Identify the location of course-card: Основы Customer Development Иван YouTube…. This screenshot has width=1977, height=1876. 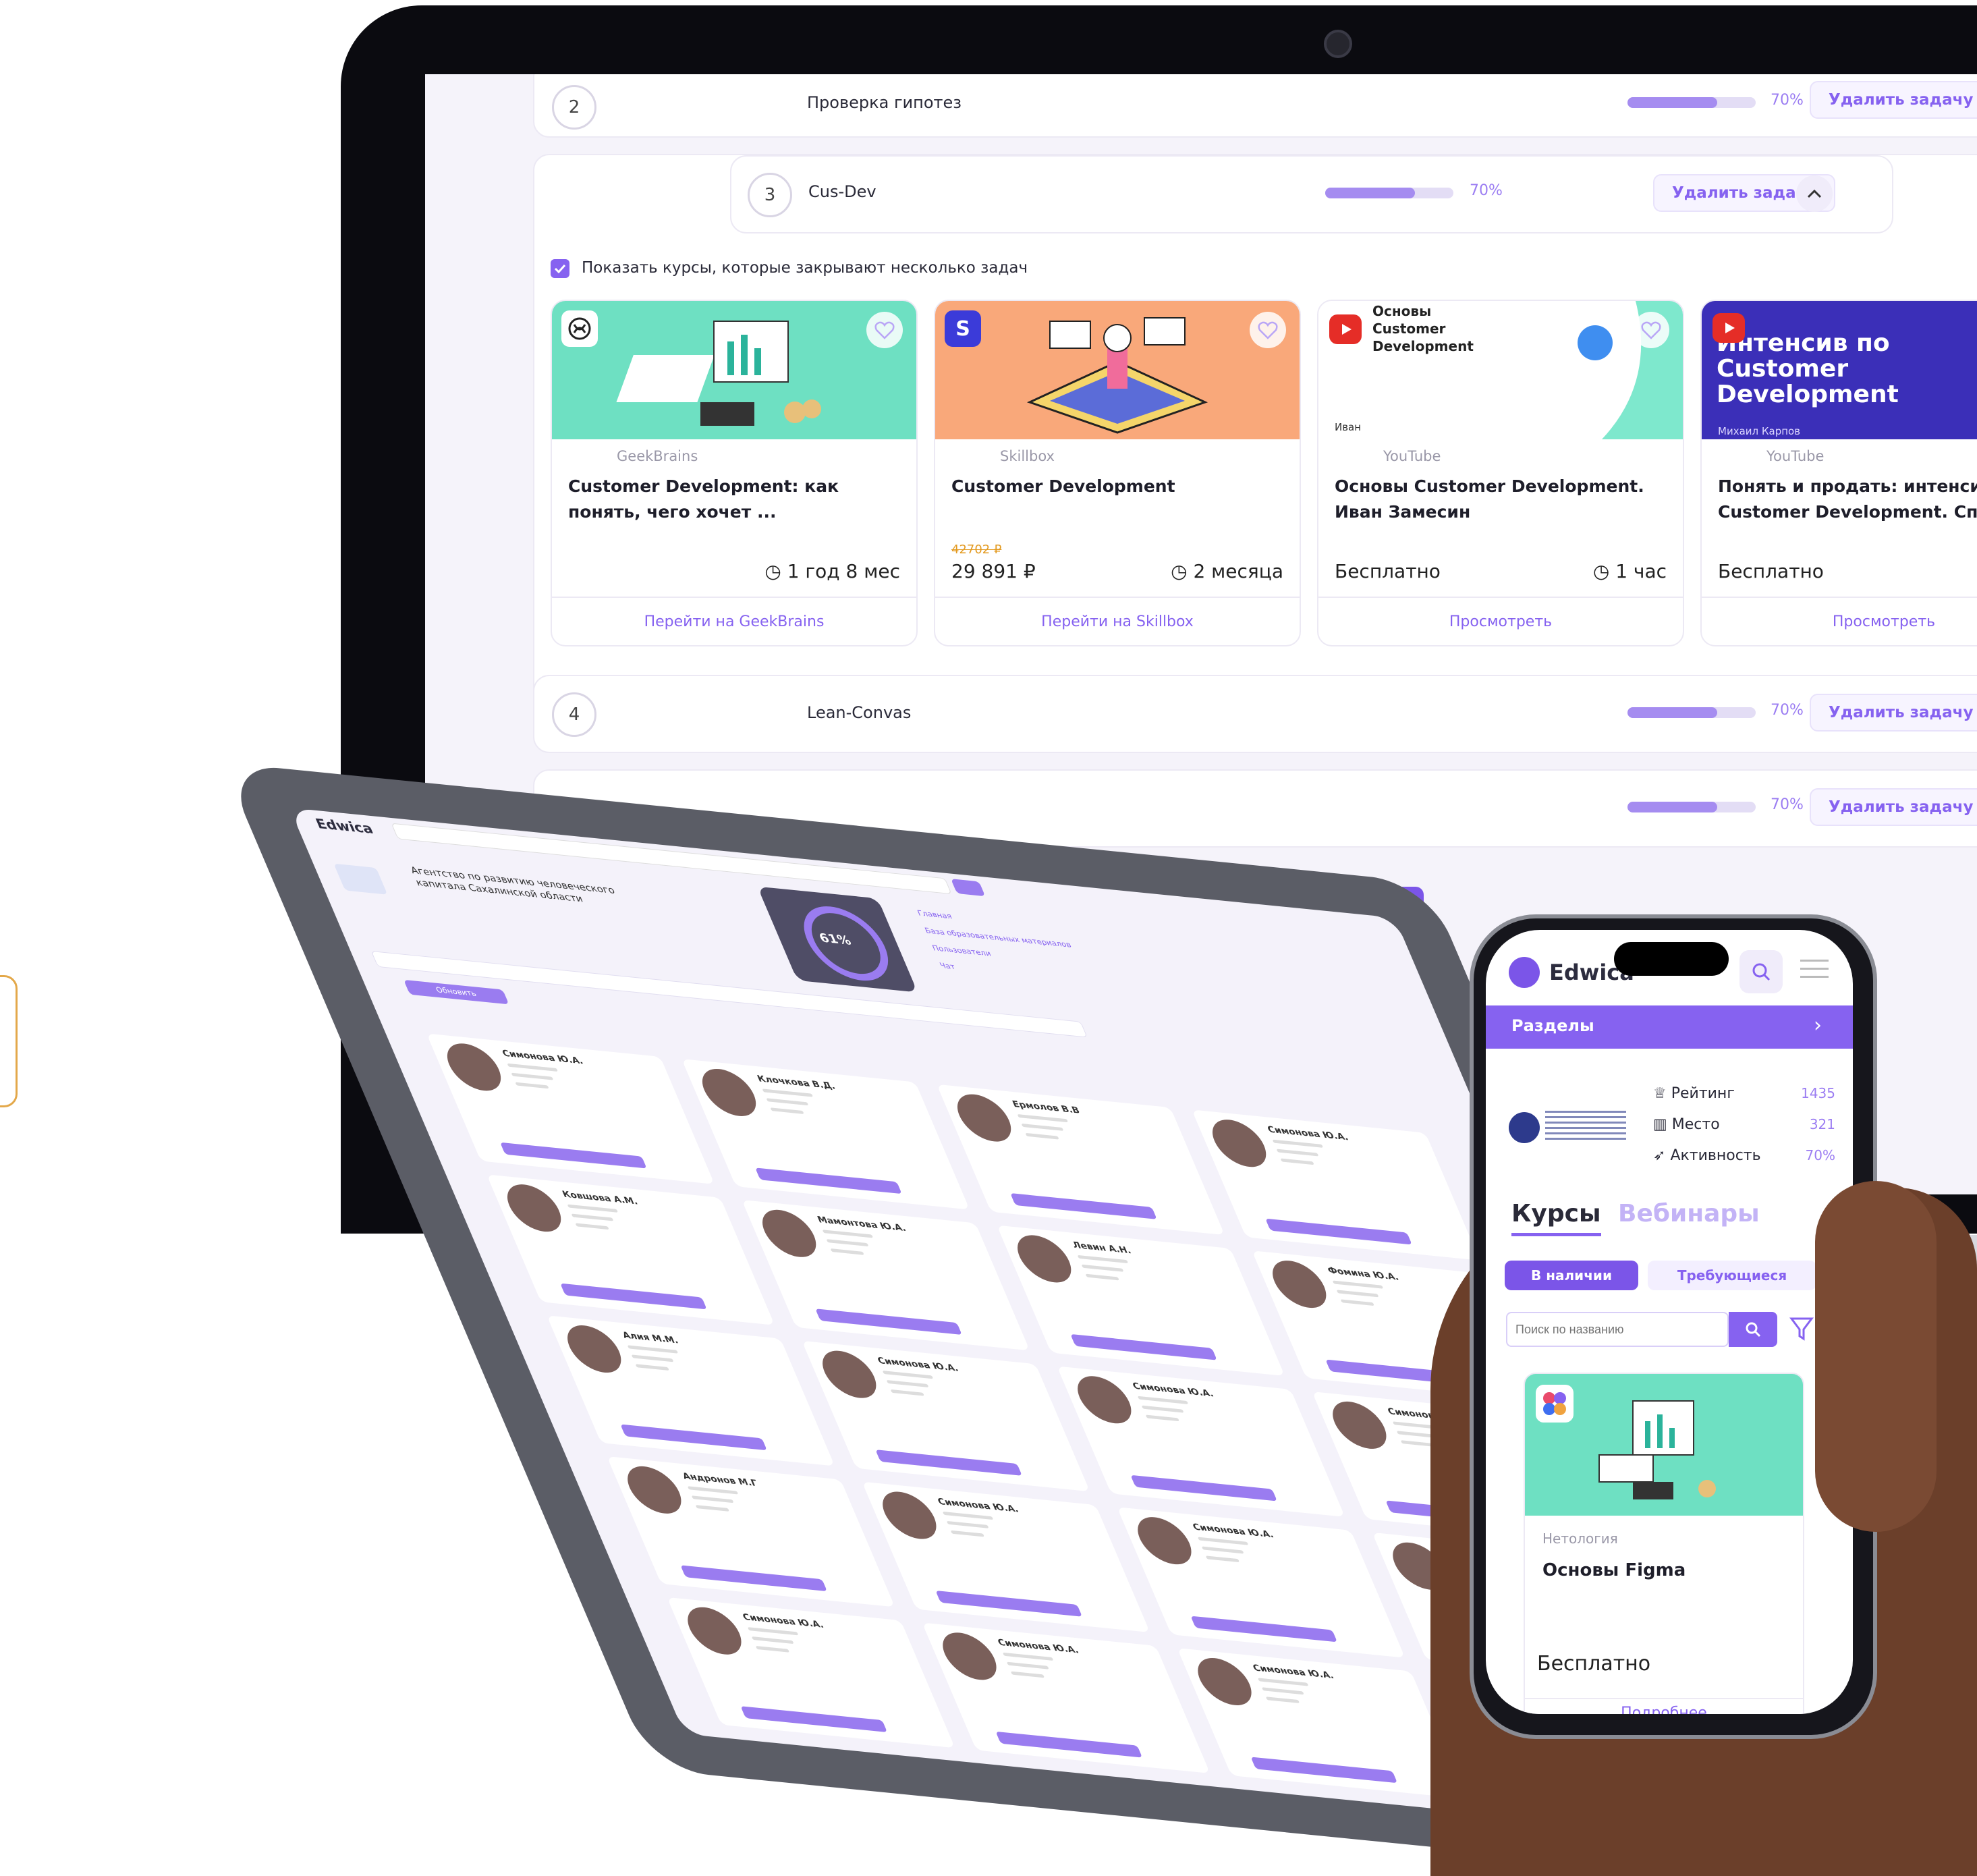
(1500, 473).